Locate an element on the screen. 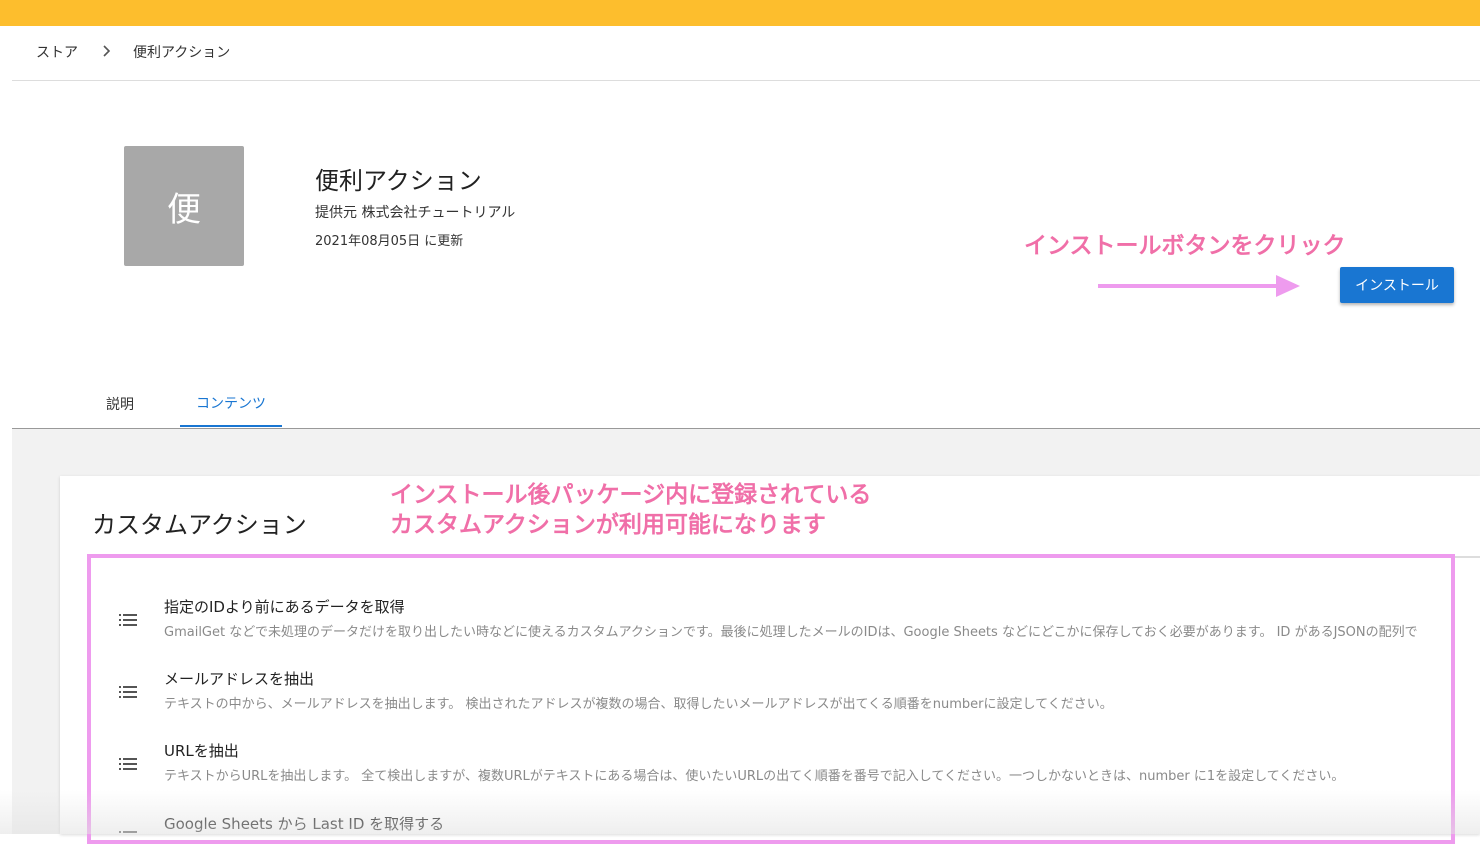  chevron-right-icon is located at coordinates (107, 51).